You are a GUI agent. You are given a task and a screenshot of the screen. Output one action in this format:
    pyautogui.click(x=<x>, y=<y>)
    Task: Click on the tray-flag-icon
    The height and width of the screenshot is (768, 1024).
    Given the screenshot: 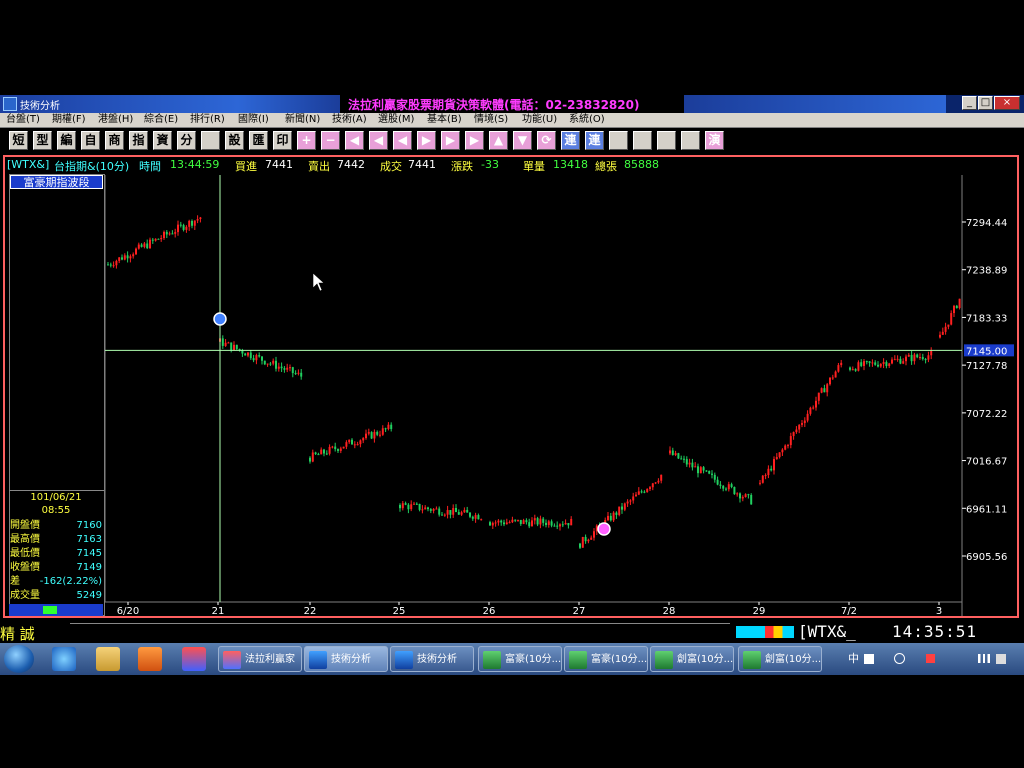 What is the action you would take?
    pyautogui.click(x=930, y=658)
    